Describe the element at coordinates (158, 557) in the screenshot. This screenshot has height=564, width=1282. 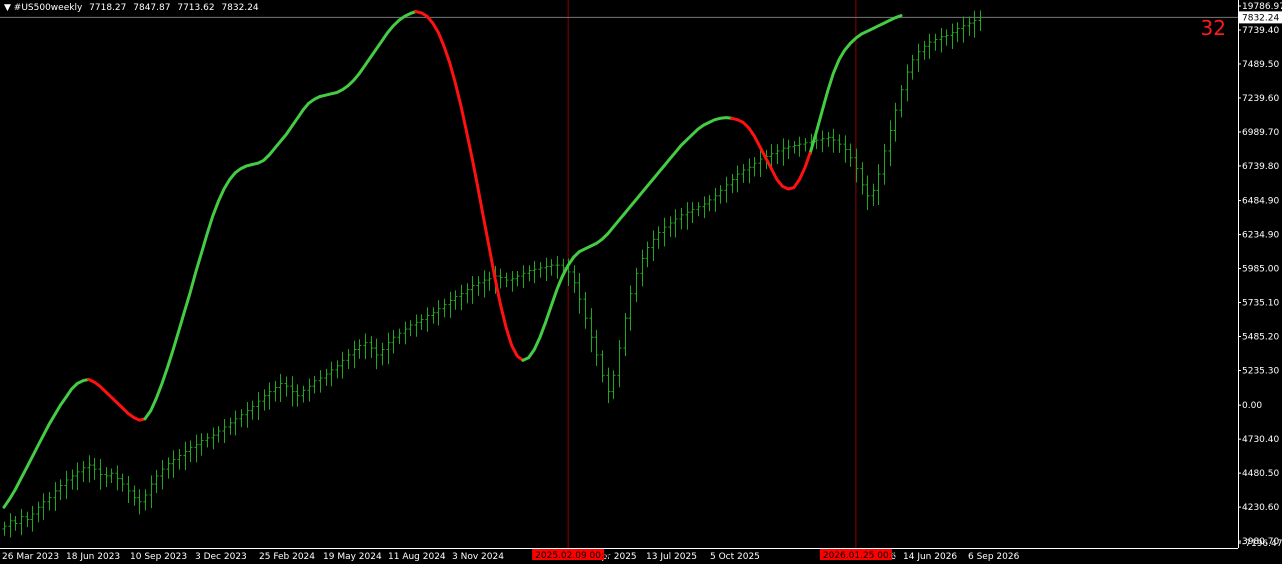
I see `x-tick-label: 10 Sep 2023` at that location.